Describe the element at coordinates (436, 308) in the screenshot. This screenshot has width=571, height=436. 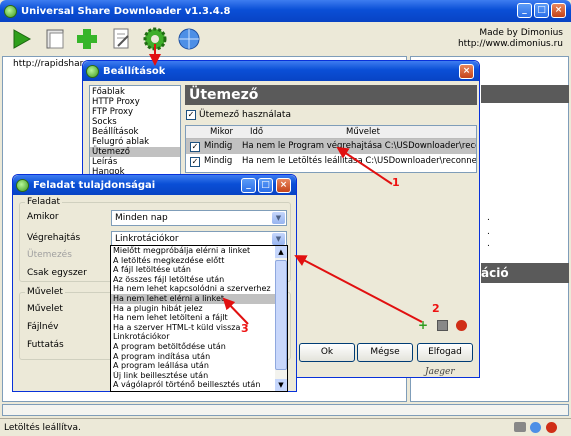
I see `annotation-label-2: 2` at that location.